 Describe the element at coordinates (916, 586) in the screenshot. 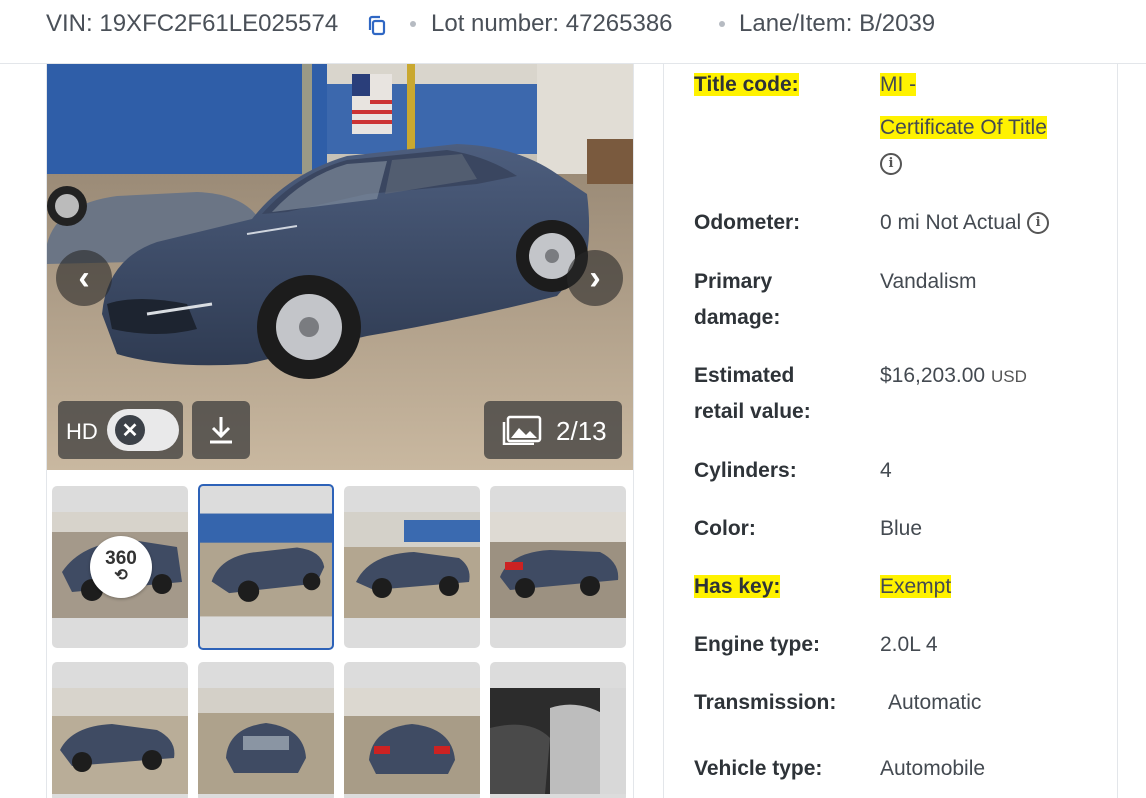

I see `detail-value-has-key: Exempt` at that location.